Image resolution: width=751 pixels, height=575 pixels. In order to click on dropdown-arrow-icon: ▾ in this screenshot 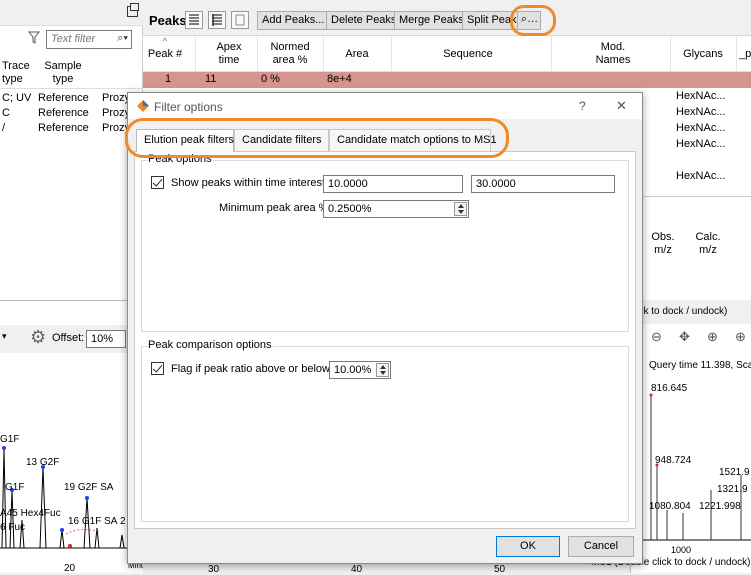, I will do `click(4, 336)`.